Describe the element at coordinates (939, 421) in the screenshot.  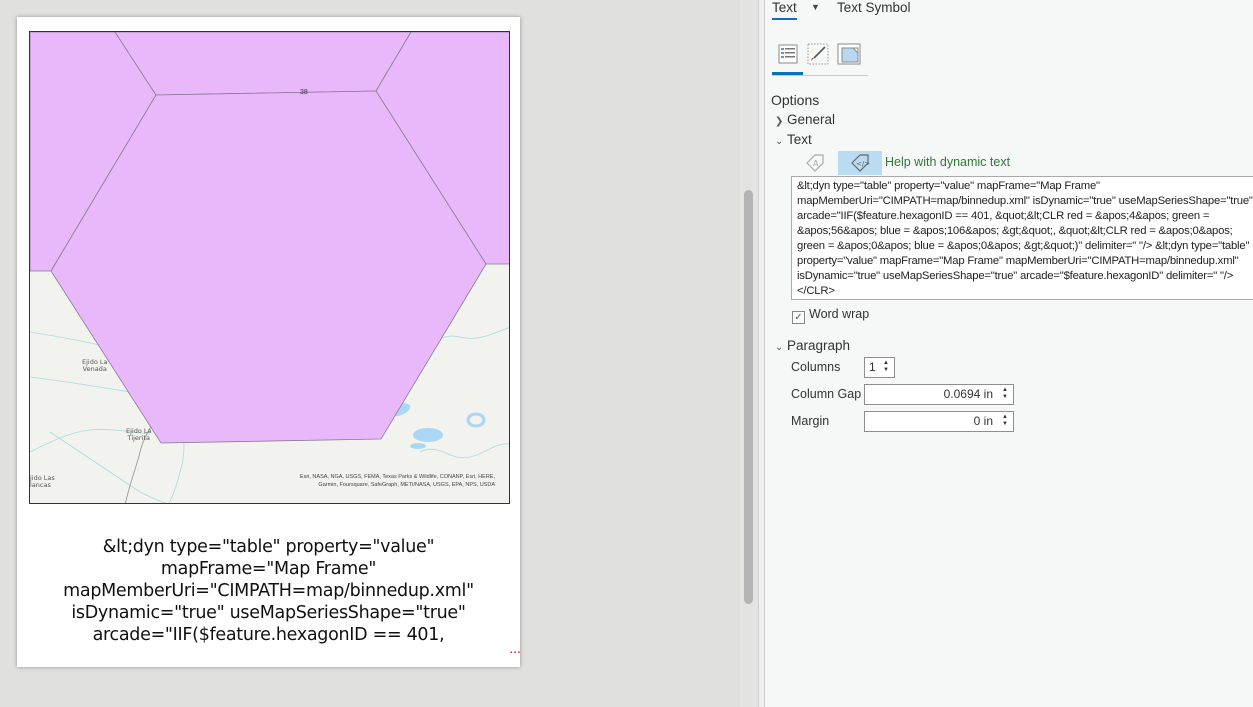
I see `margin-spinner: 0 in ▲ ▼` at that location.